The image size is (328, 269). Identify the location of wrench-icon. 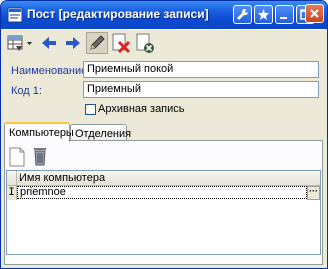
(243, 14).